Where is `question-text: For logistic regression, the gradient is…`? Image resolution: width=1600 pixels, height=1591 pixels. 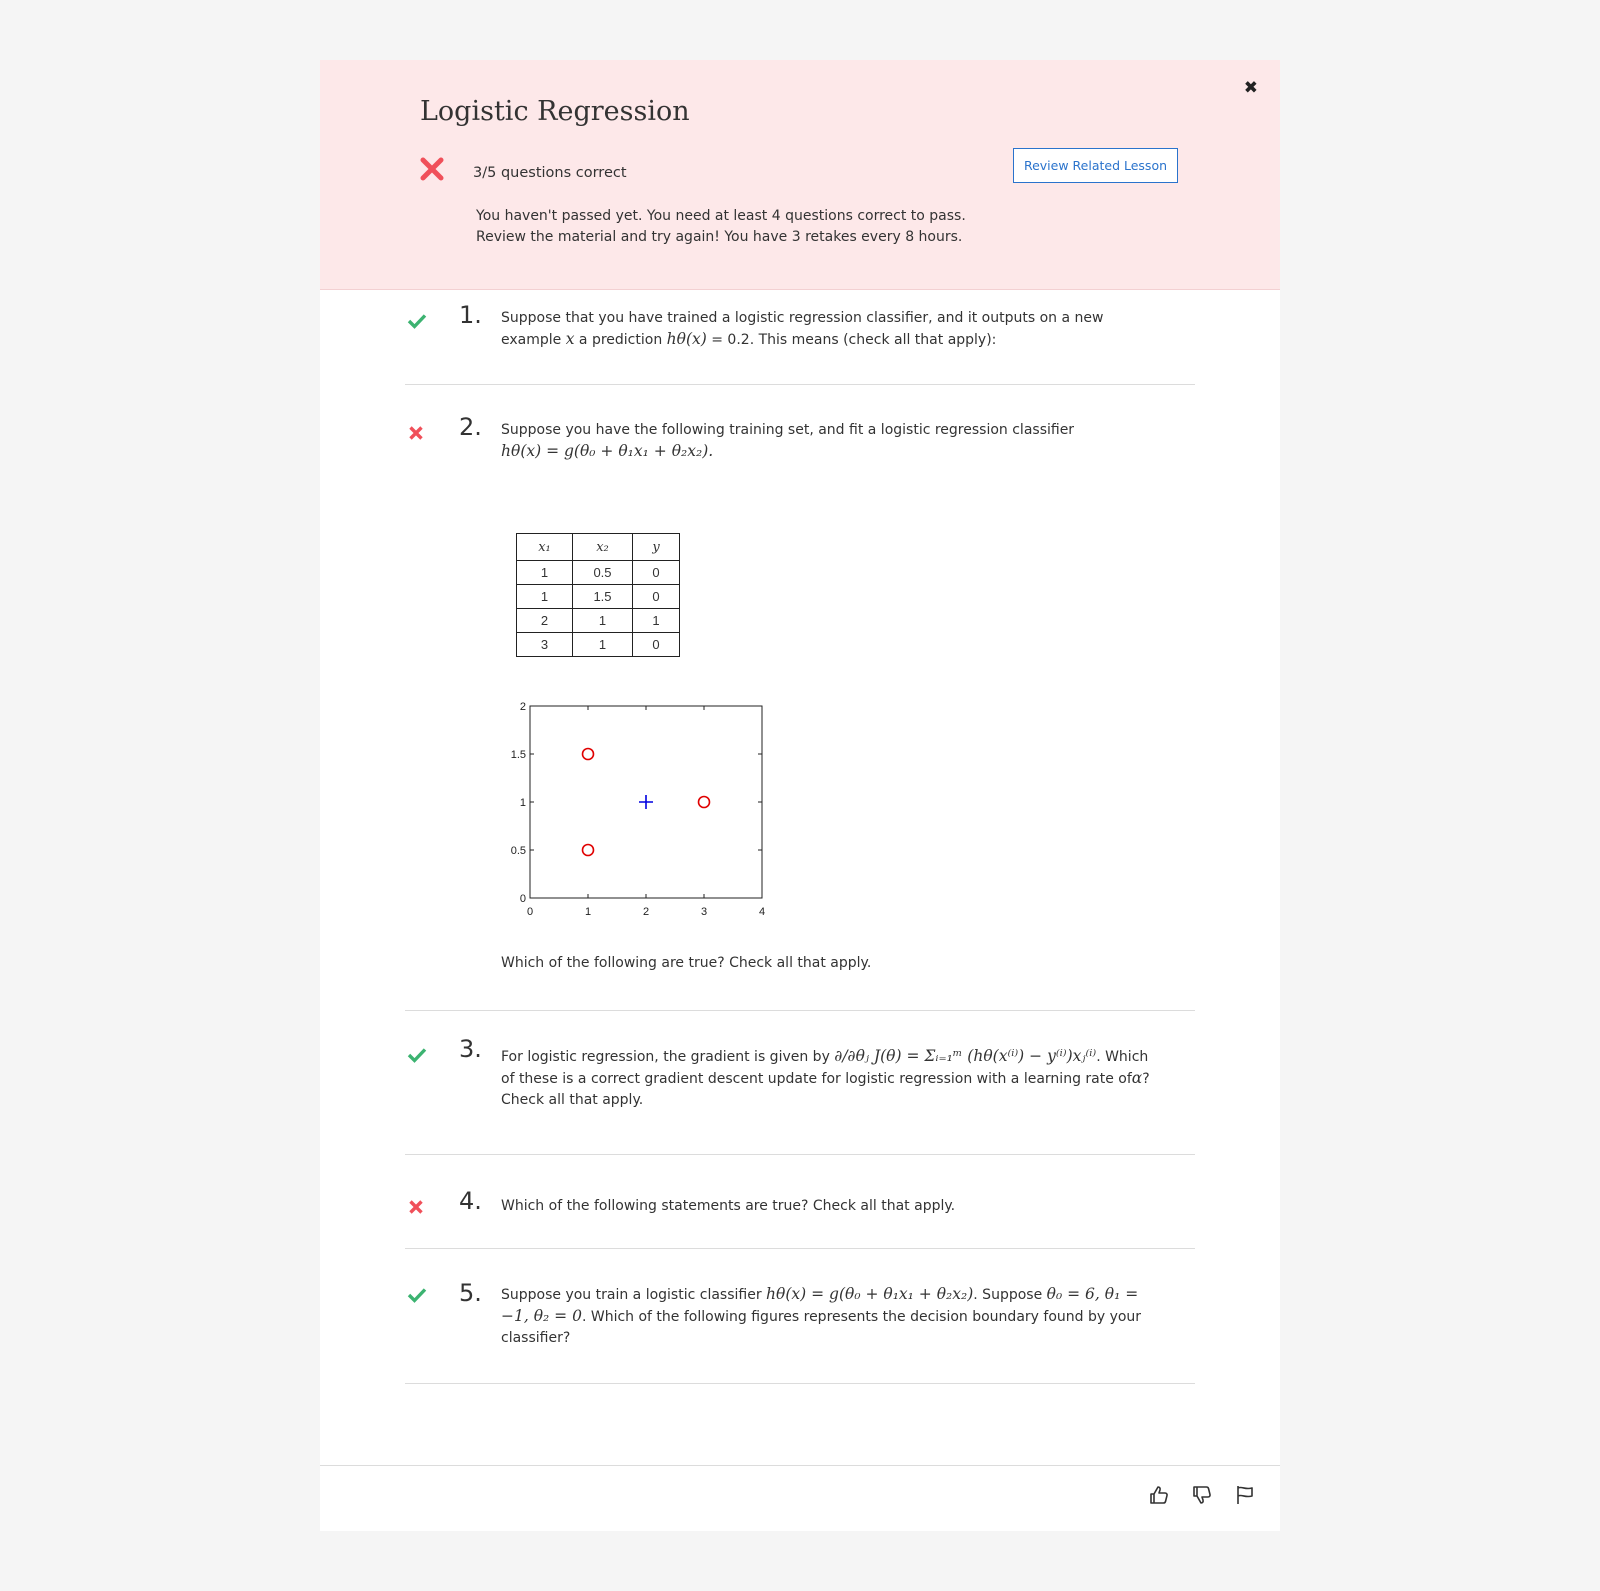 question-text: For logistic regression, the gradient is… is located at coordinates (826, 1078).